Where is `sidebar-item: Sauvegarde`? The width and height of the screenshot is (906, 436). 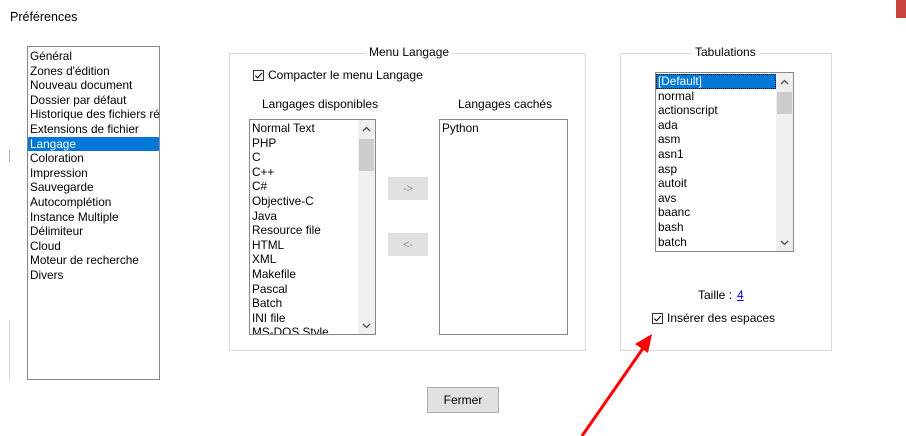
sidebar-item: Sauvegarde is located at coordinates (93, 187).